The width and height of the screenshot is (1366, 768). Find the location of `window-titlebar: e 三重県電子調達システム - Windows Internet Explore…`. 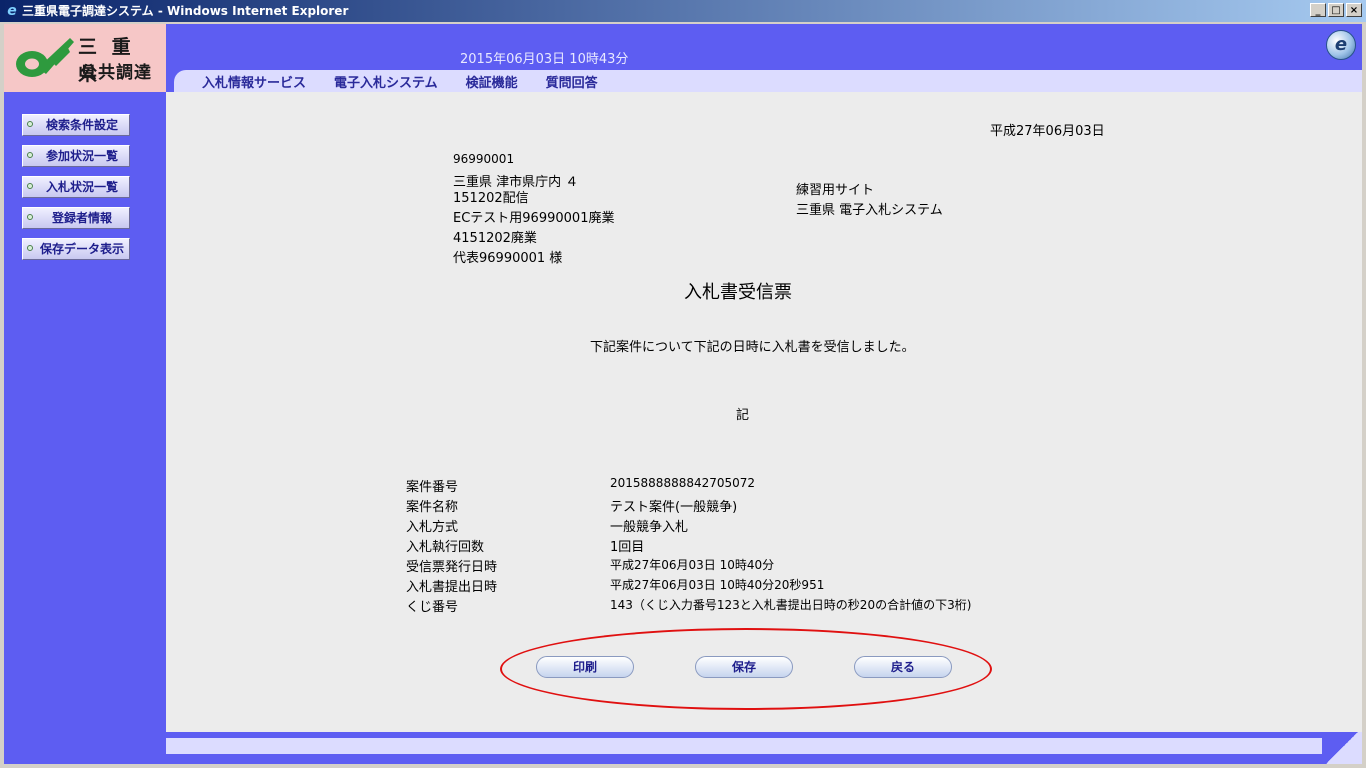

window-titlebar: e 三重県電子調達システム - Windows Internet Explore… is located at coordinates (683, 11).